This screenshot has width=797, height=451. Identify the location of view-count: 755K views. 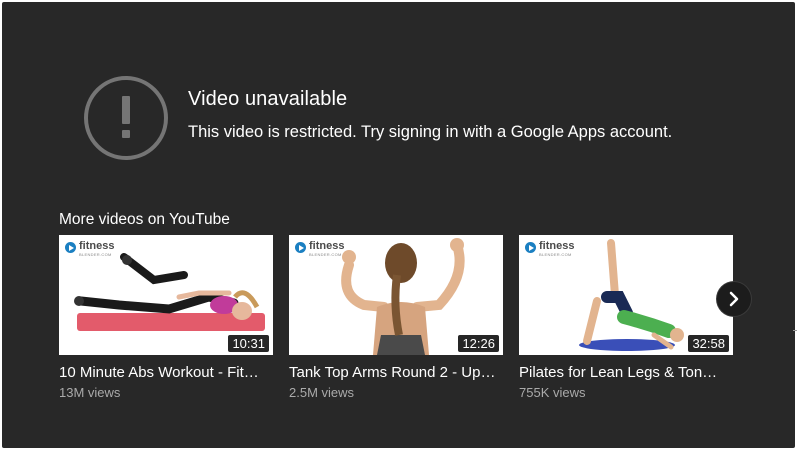
(552, 392).